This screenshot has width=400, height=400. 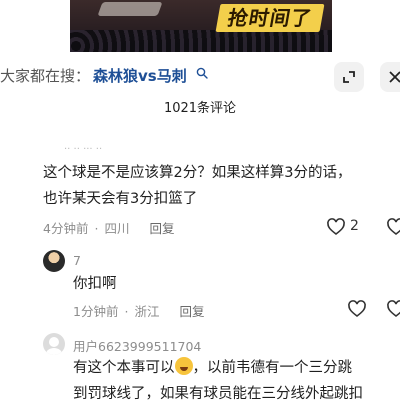 I want to click on comment-location: 浙江, so click(x=147, y=311).